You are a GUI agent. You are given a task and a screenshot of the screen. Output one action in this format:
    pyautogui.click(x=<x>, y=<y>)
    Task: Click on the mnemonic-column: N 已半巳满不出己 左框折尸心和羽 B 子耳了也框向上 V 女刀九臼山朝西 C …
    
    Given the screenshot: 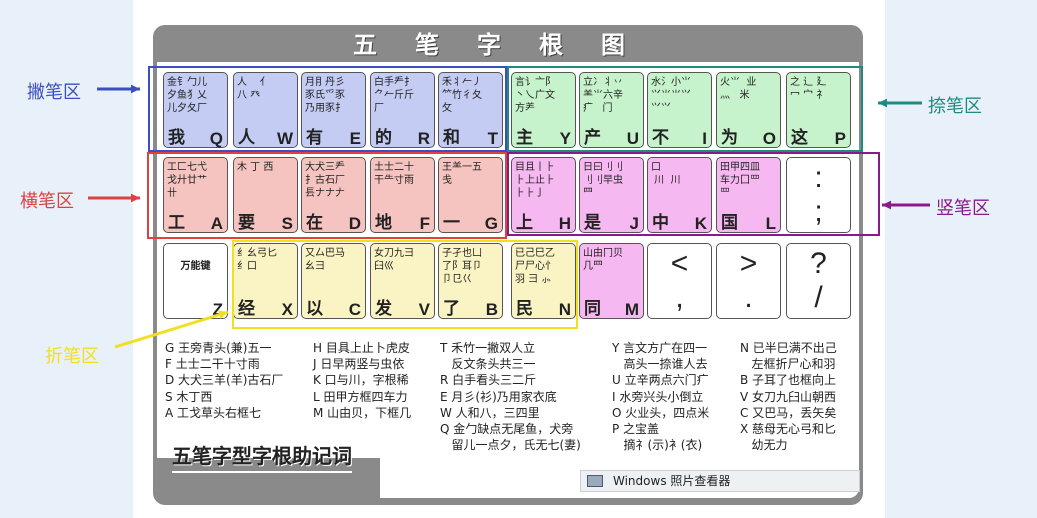 What is the action you would take?
    pyautogui.click(x=788, y=397)
    